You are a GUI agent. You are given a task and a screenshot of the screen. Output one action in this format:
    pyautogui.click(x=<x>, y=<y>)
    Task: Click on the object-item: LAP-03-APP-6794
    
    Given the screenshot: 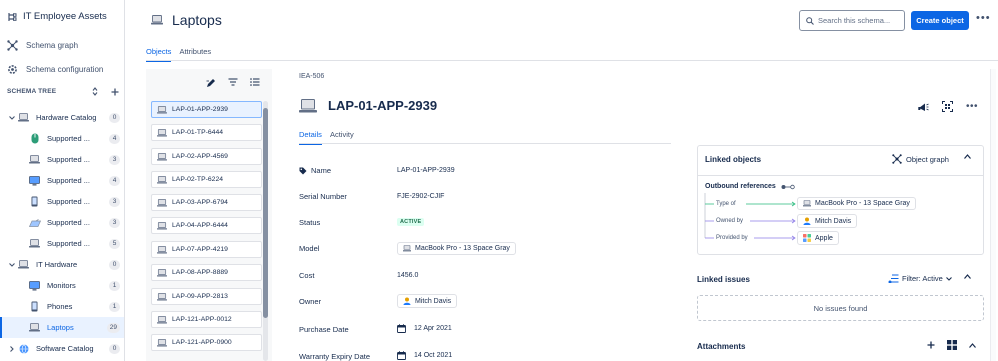 What is the action you would take?
    pyautogui.click(x=206, y=202)
    